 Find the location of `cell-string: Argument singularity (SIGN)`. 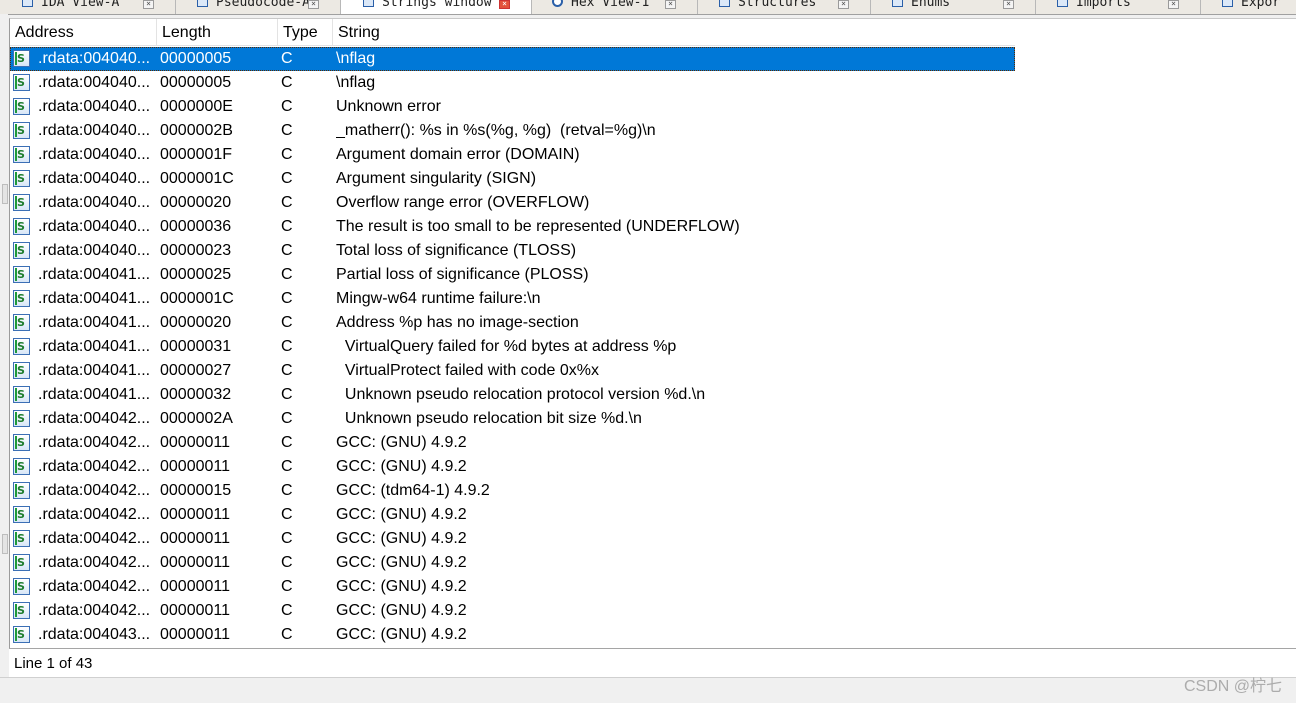

cell-string: Argument singularity (SIGN) is located at coordinates (436, 178).